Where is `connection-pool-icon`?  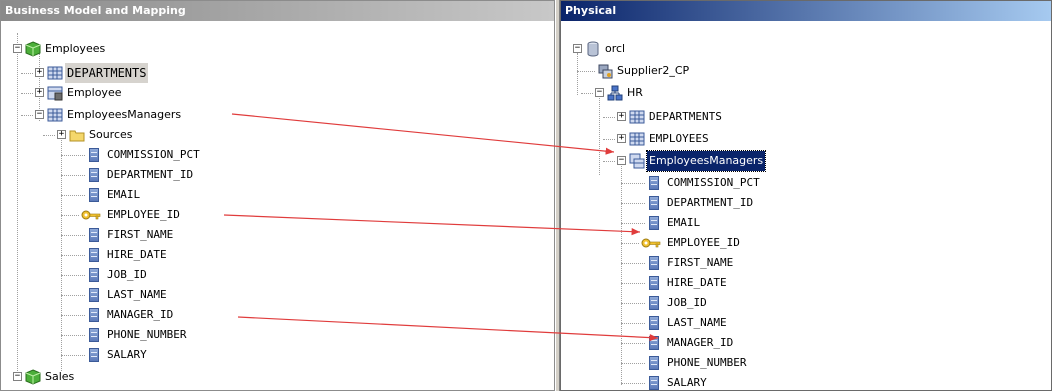
connection-pool-icon is located at coordinates (605, 71).